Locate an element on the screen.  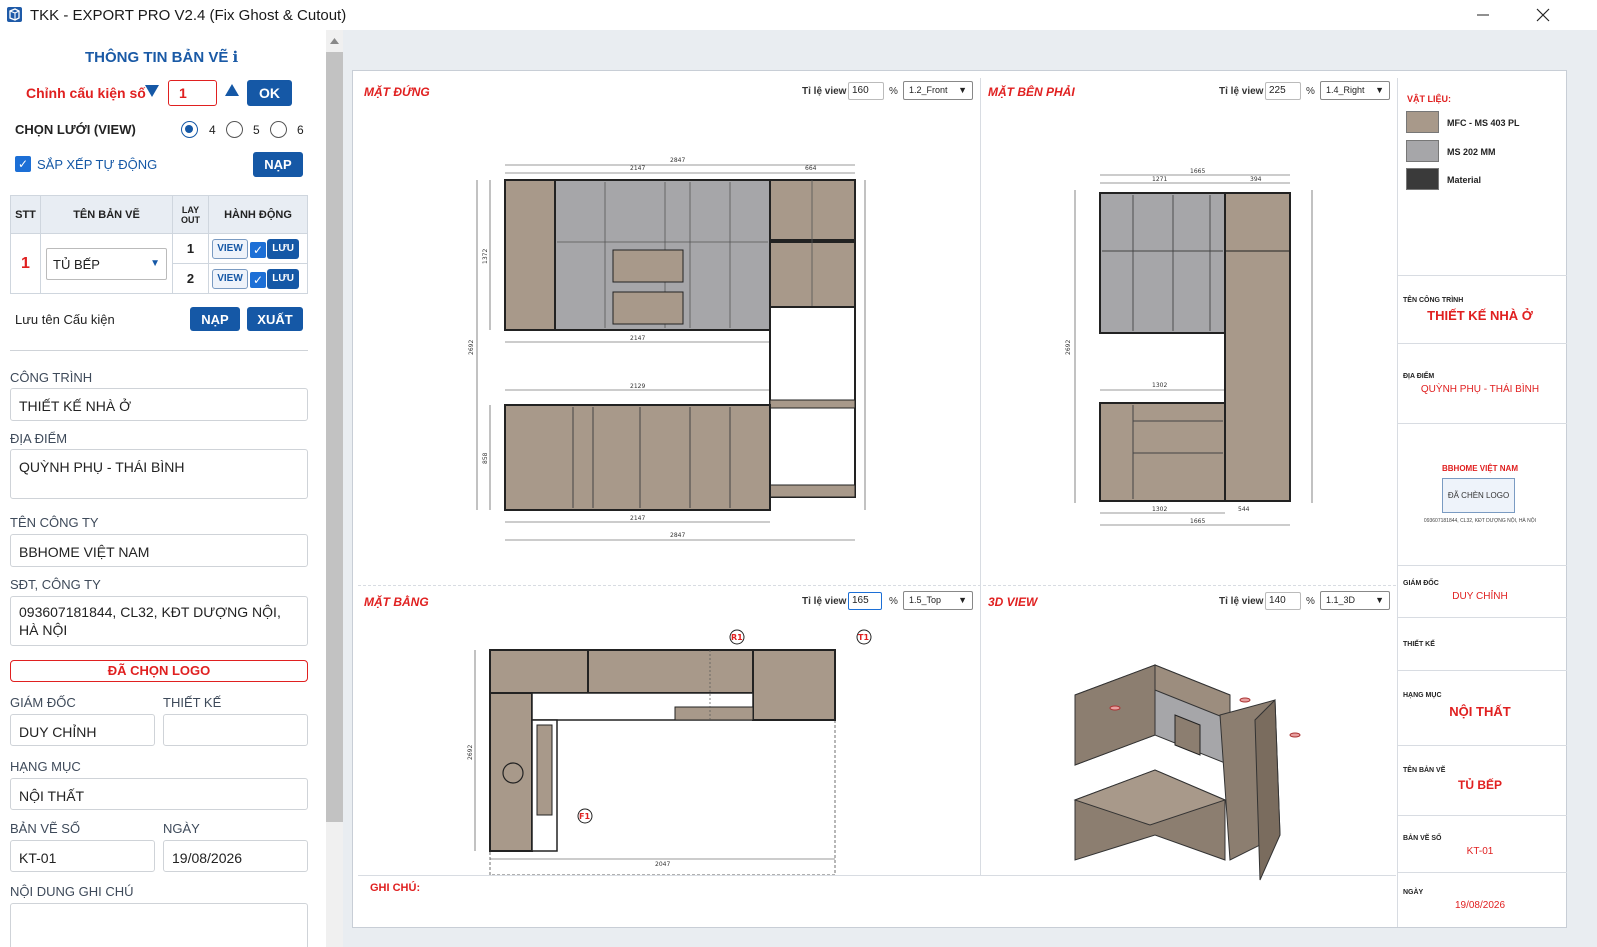
save-checkbox-1: ✓ is located at coordinates (258, 249).